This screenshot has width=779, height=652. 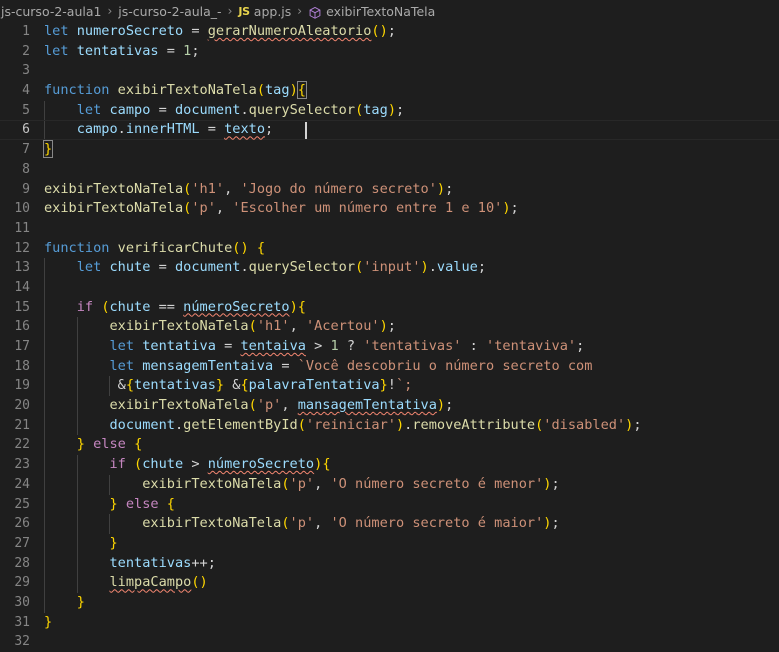 I want to click on breadcrumb-item-folder-sub: js-curso-2-aula_-, so click(x=169, y=11).